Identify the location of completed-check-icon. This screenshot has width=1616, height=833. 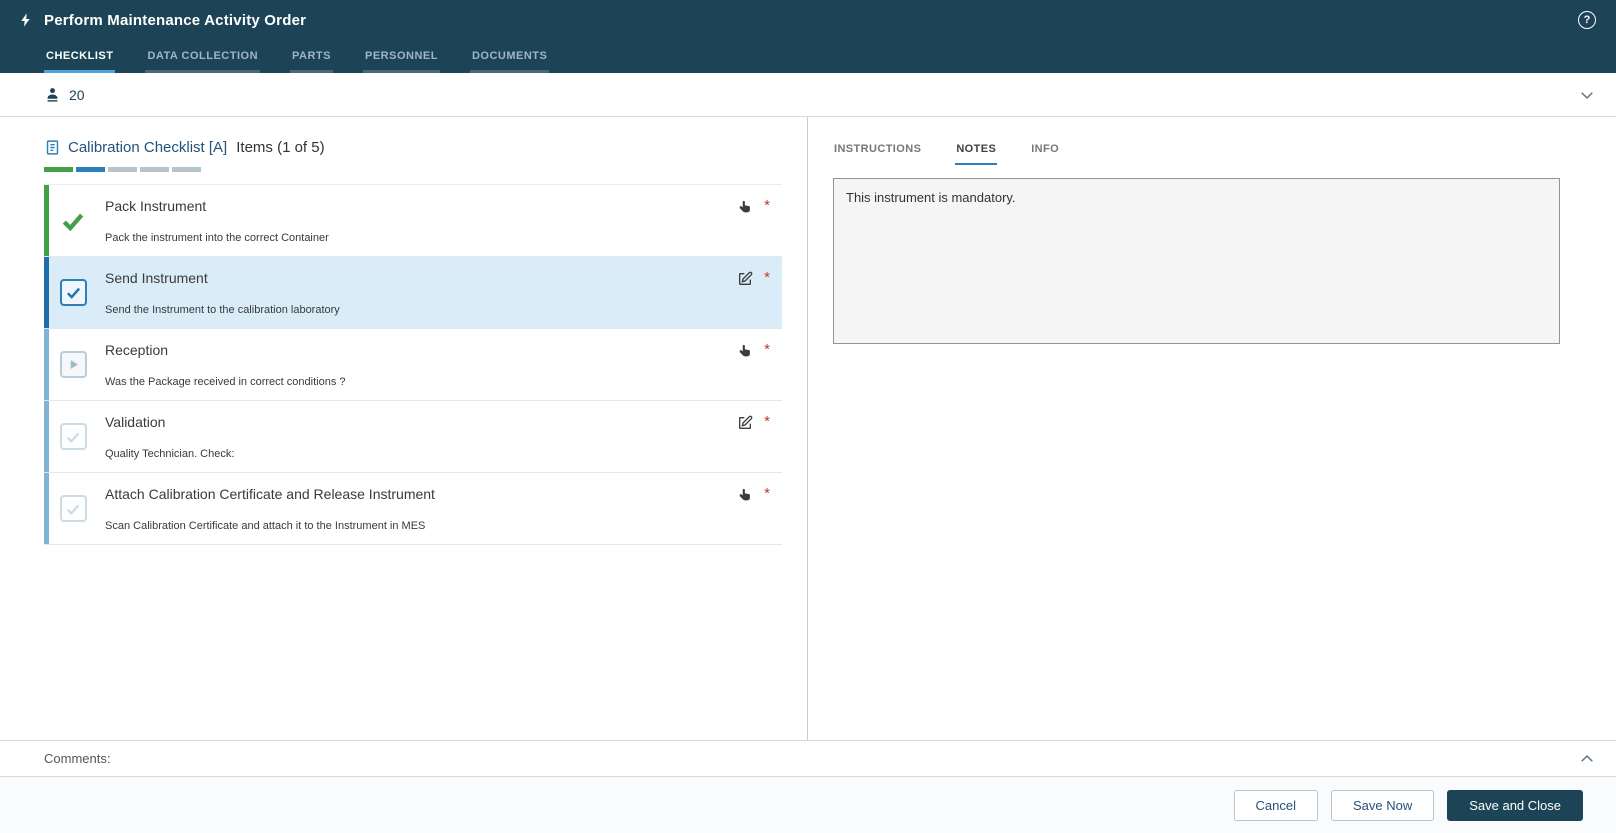
(73, 221).